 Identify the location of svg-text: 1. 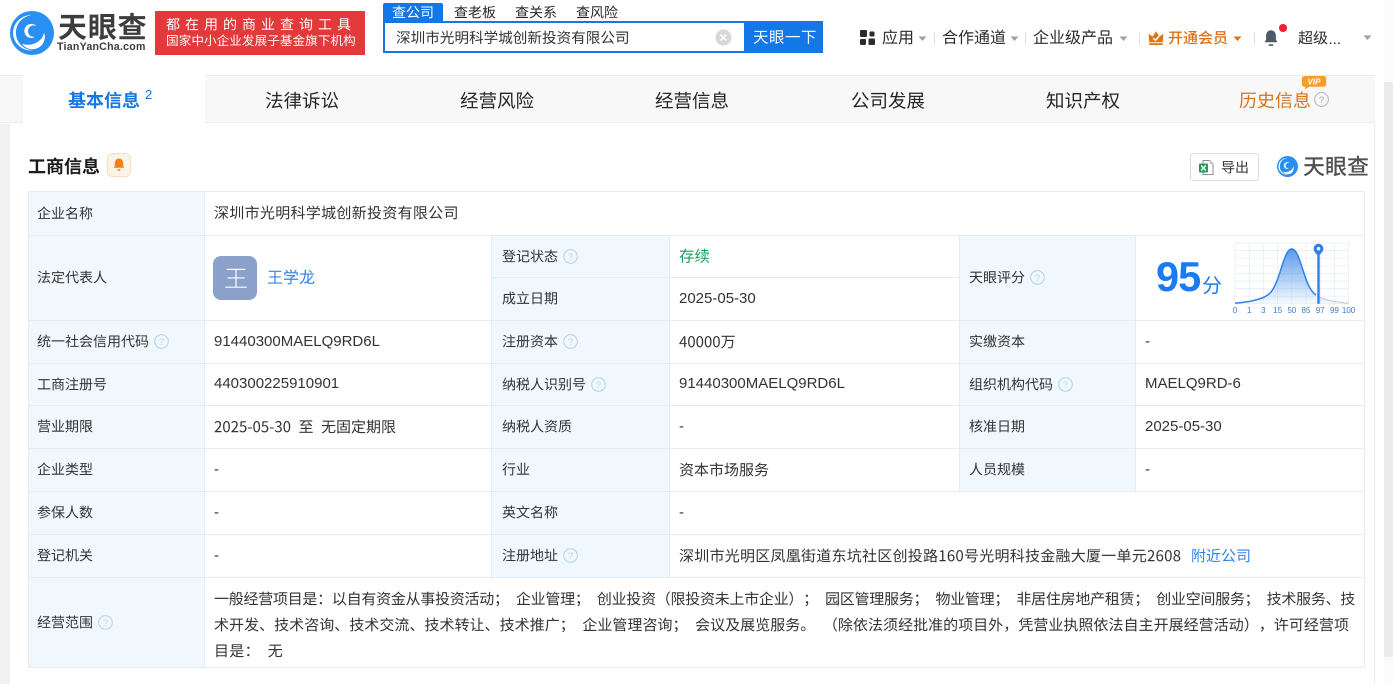
(1249, 310).